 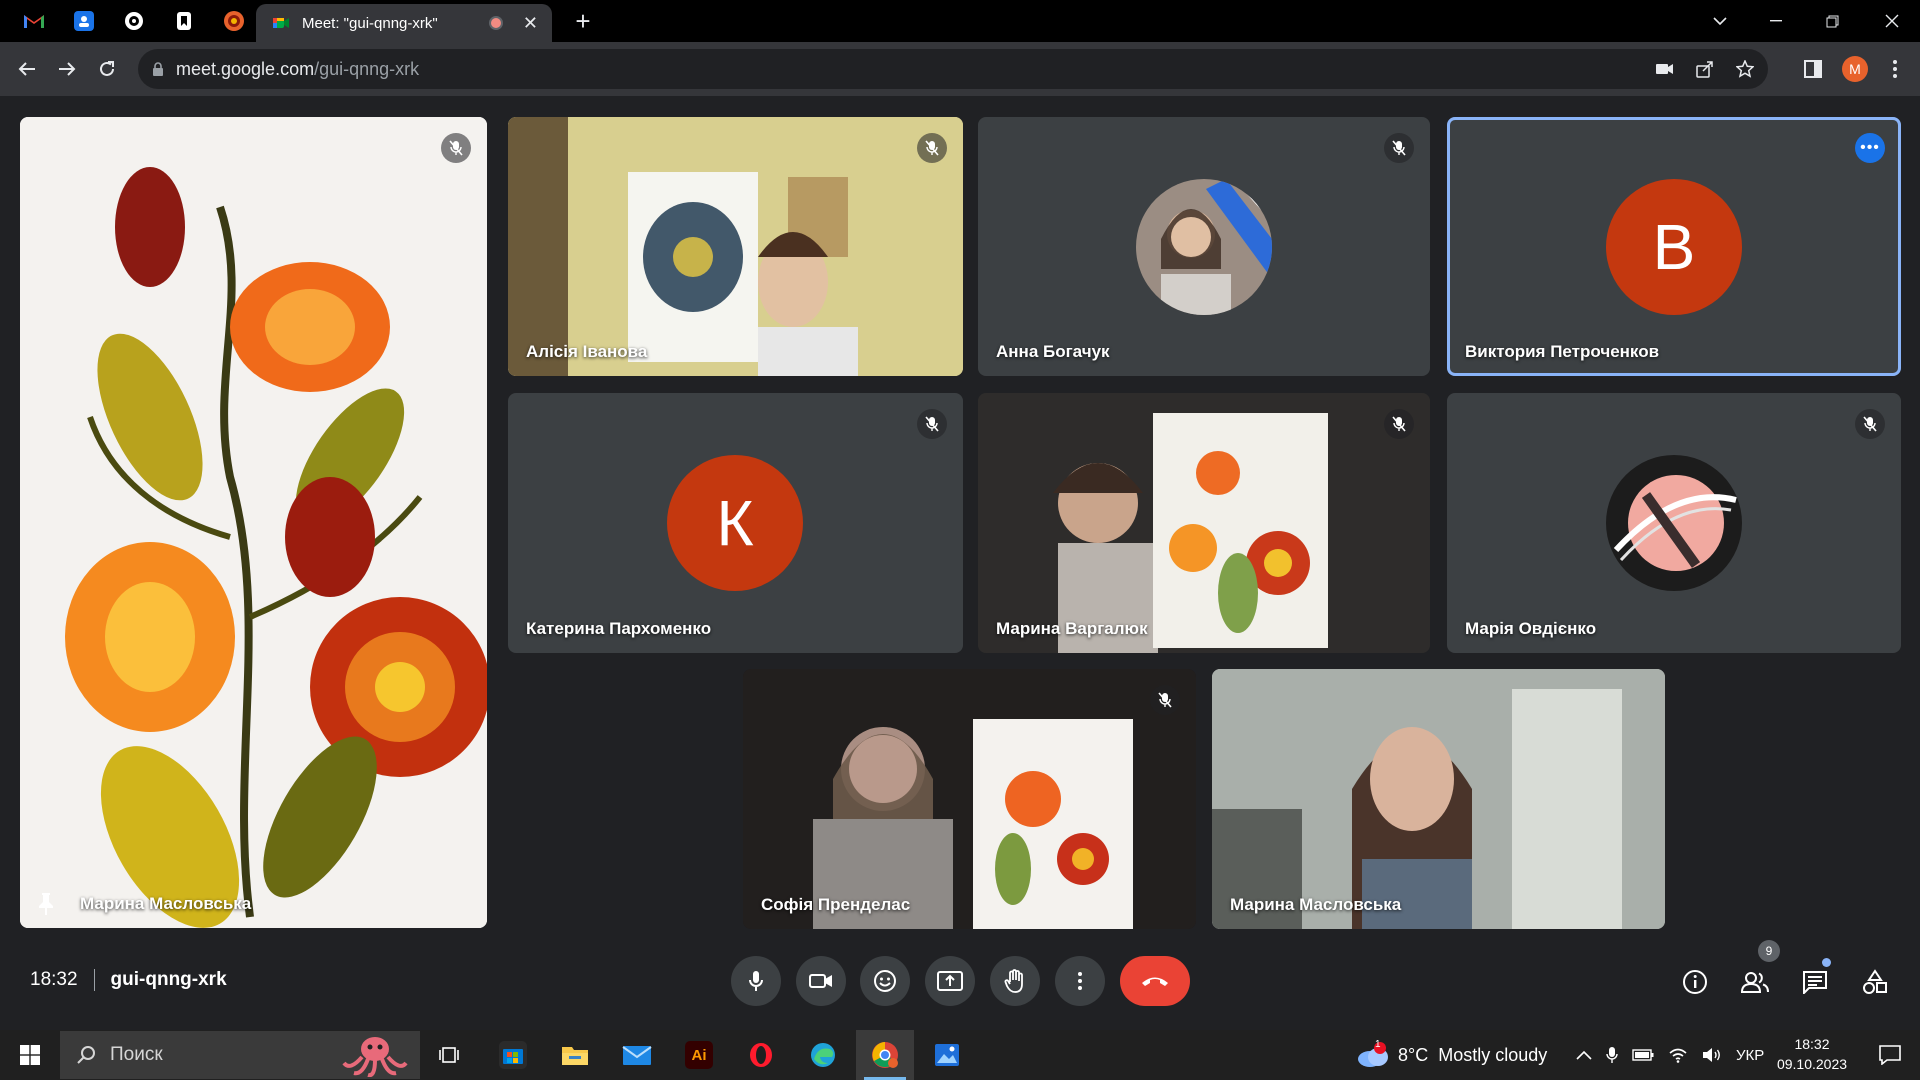 What do you see at coordinates (1776, 21) in the screenshot?
I see `minimize-button` at bounding box center [1776, 21].